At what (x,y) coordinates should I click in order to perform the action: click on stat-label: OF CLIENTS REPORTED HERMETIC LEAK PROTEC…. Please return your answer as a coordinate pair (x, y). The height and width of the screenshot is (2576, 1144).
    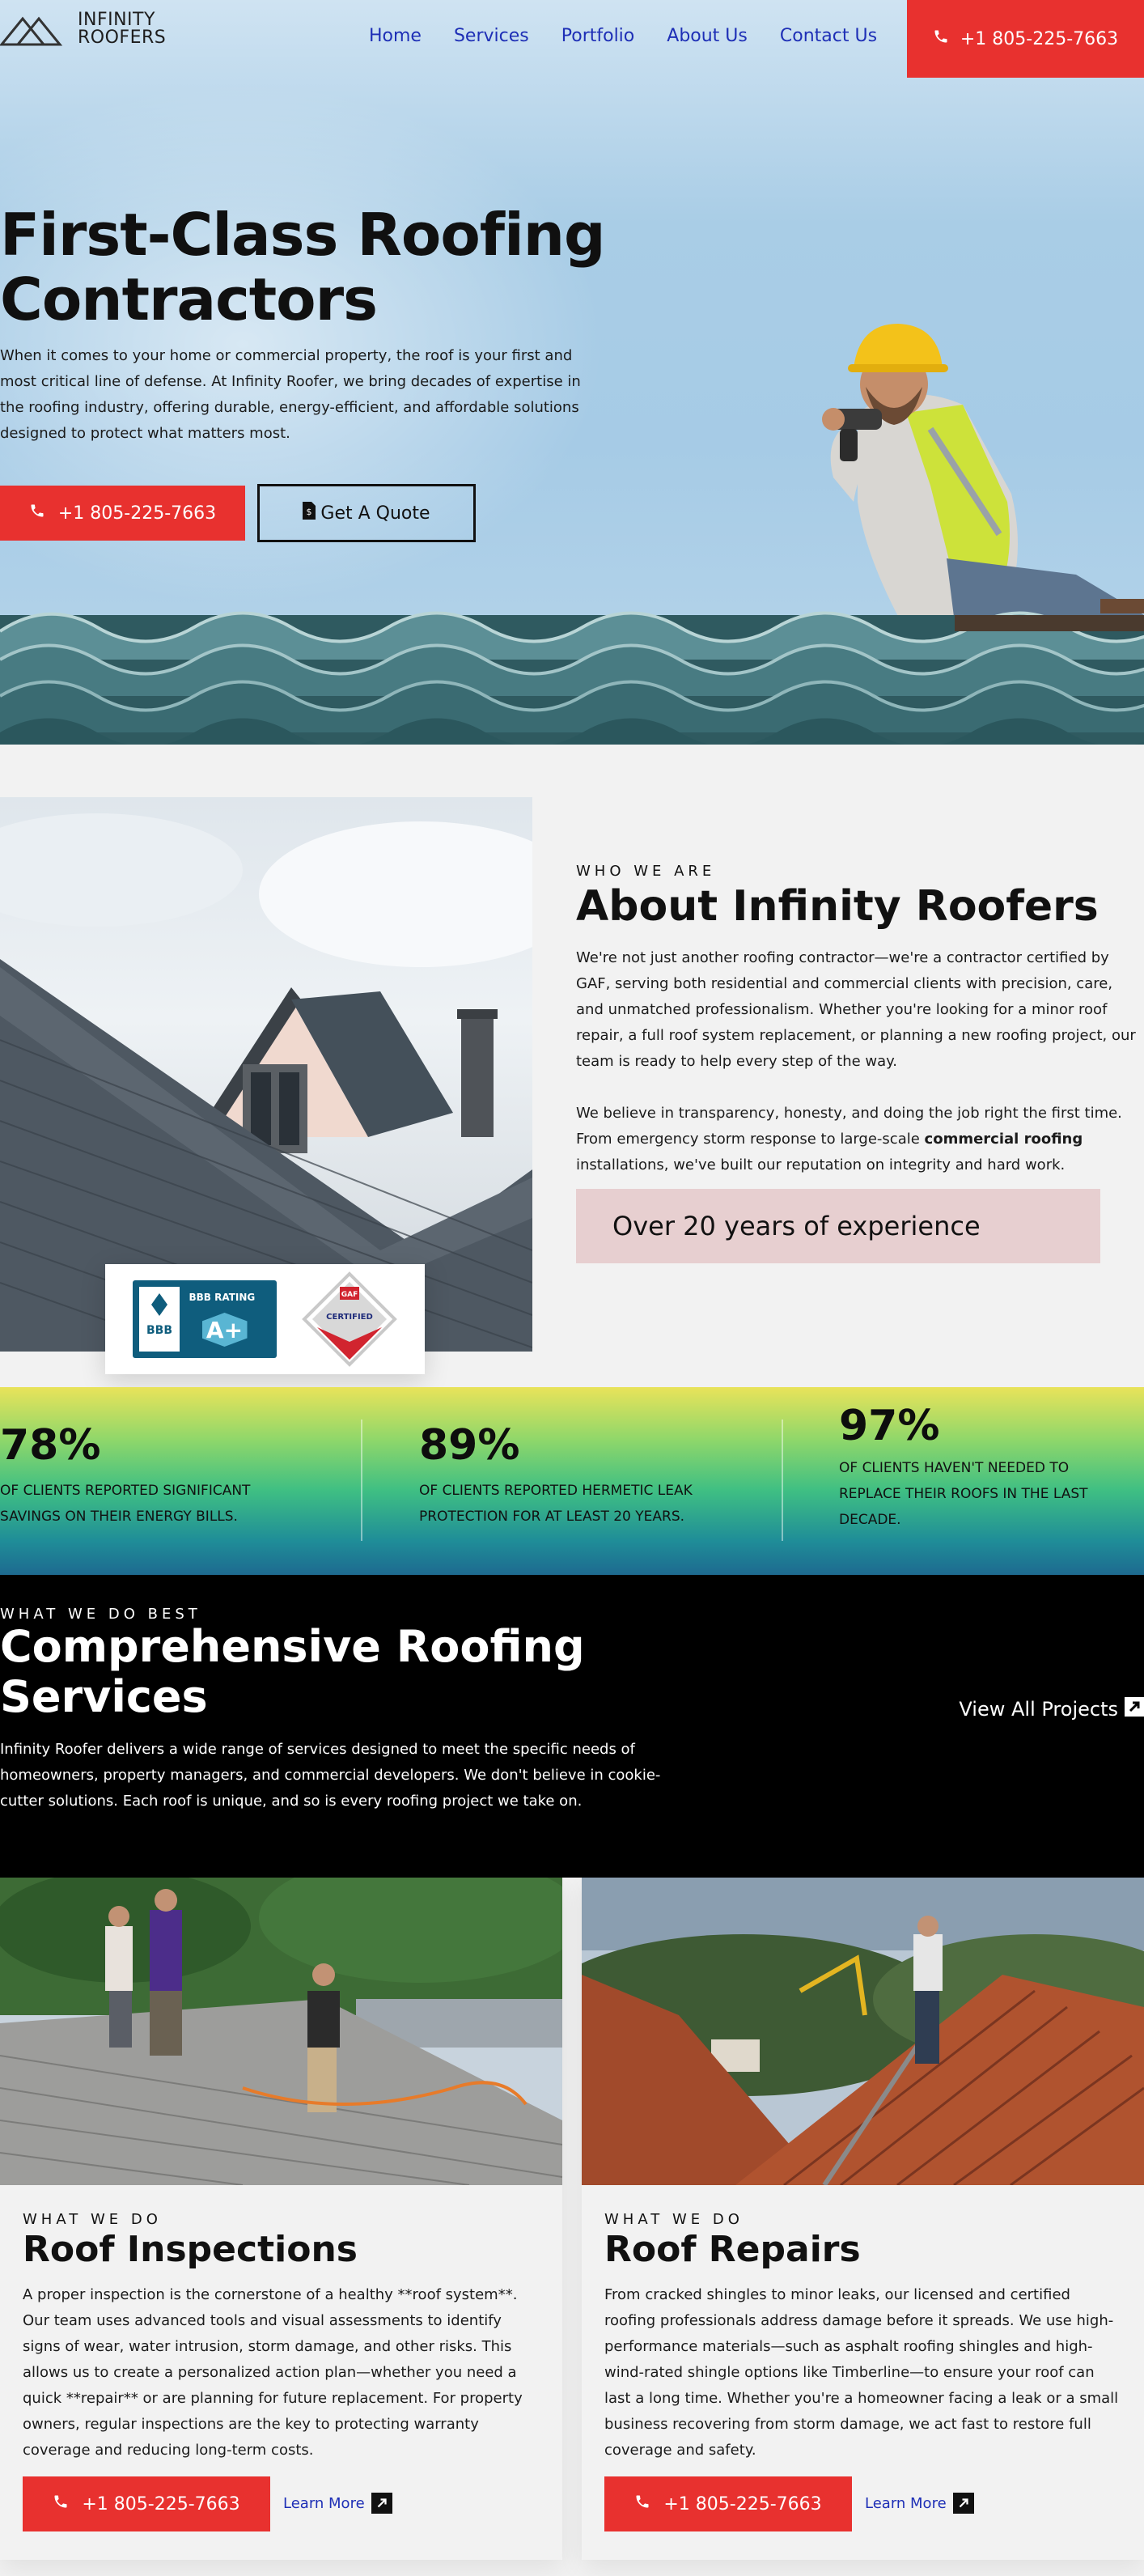
    Looking at the image, I should click on (556, 1504).